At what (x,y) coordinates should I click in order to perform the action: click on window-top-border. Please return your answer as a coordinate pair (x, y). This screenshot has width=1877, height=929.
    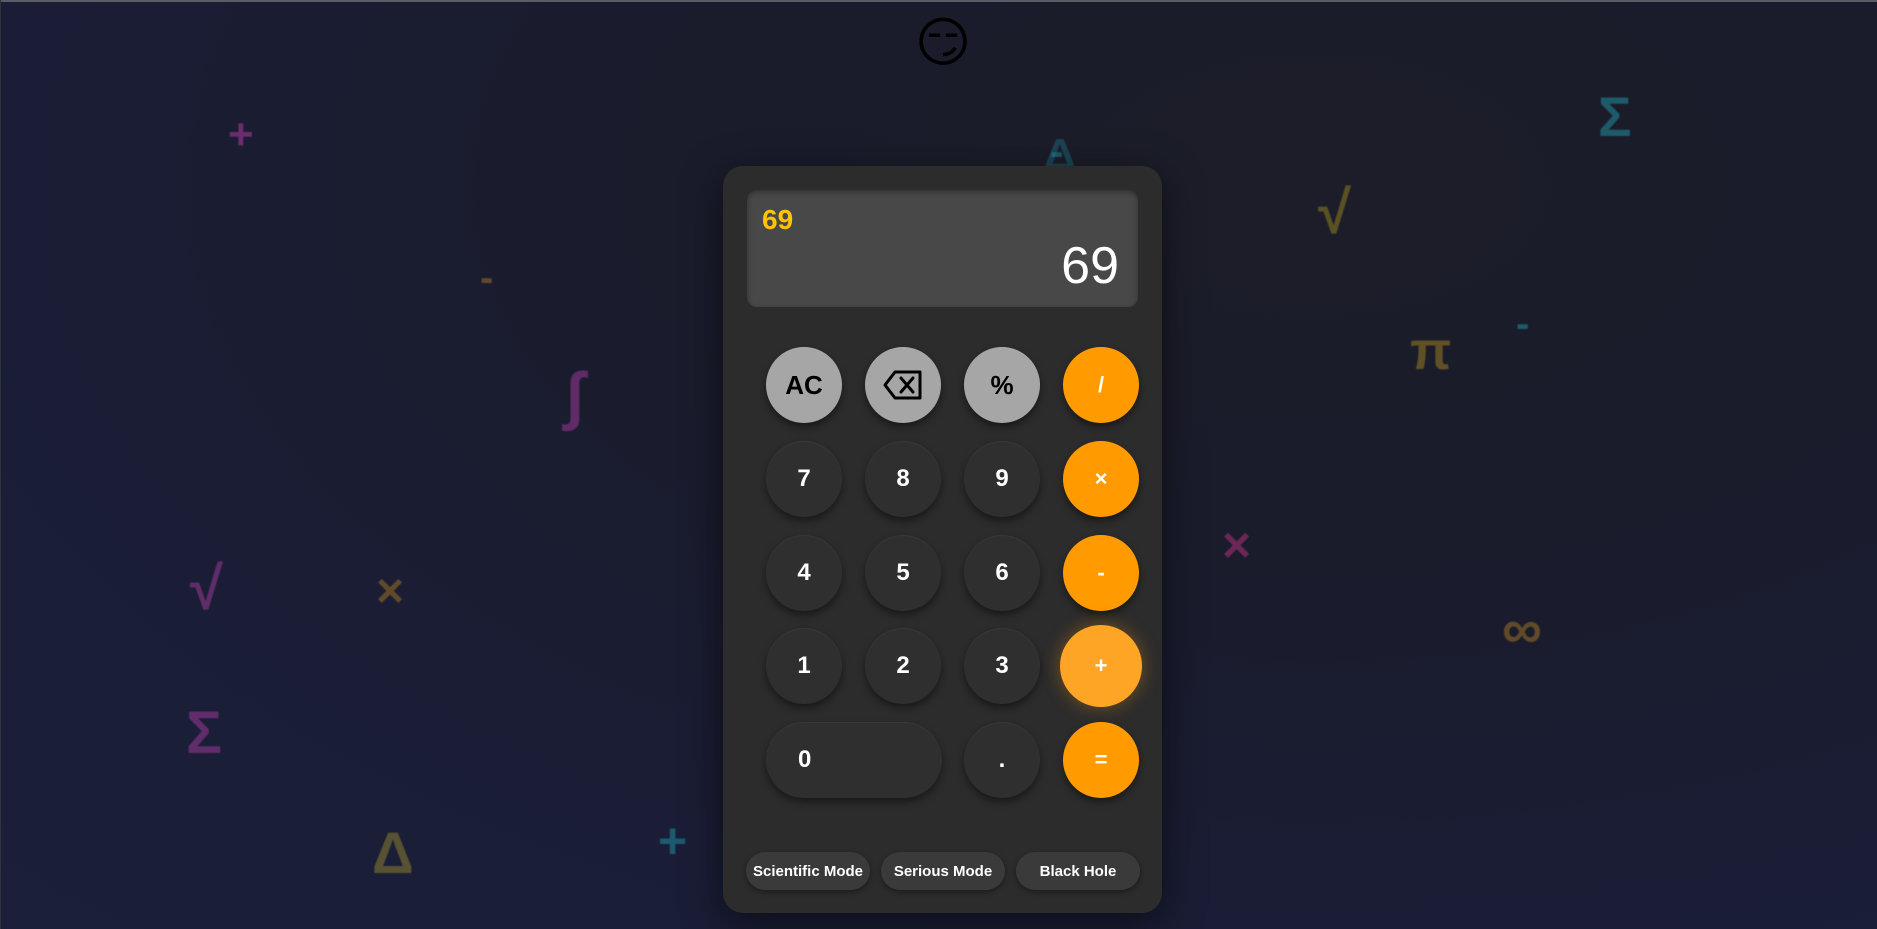
    Looking at the image, I should click on (938, 1).